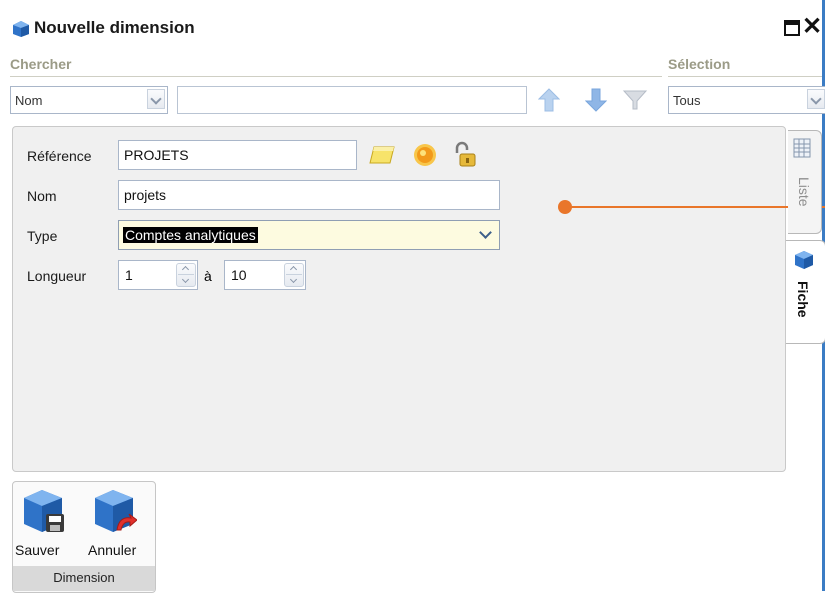 This screenshot has height=593, width=825. I want to click on unlock-icon, so click(465, 155).